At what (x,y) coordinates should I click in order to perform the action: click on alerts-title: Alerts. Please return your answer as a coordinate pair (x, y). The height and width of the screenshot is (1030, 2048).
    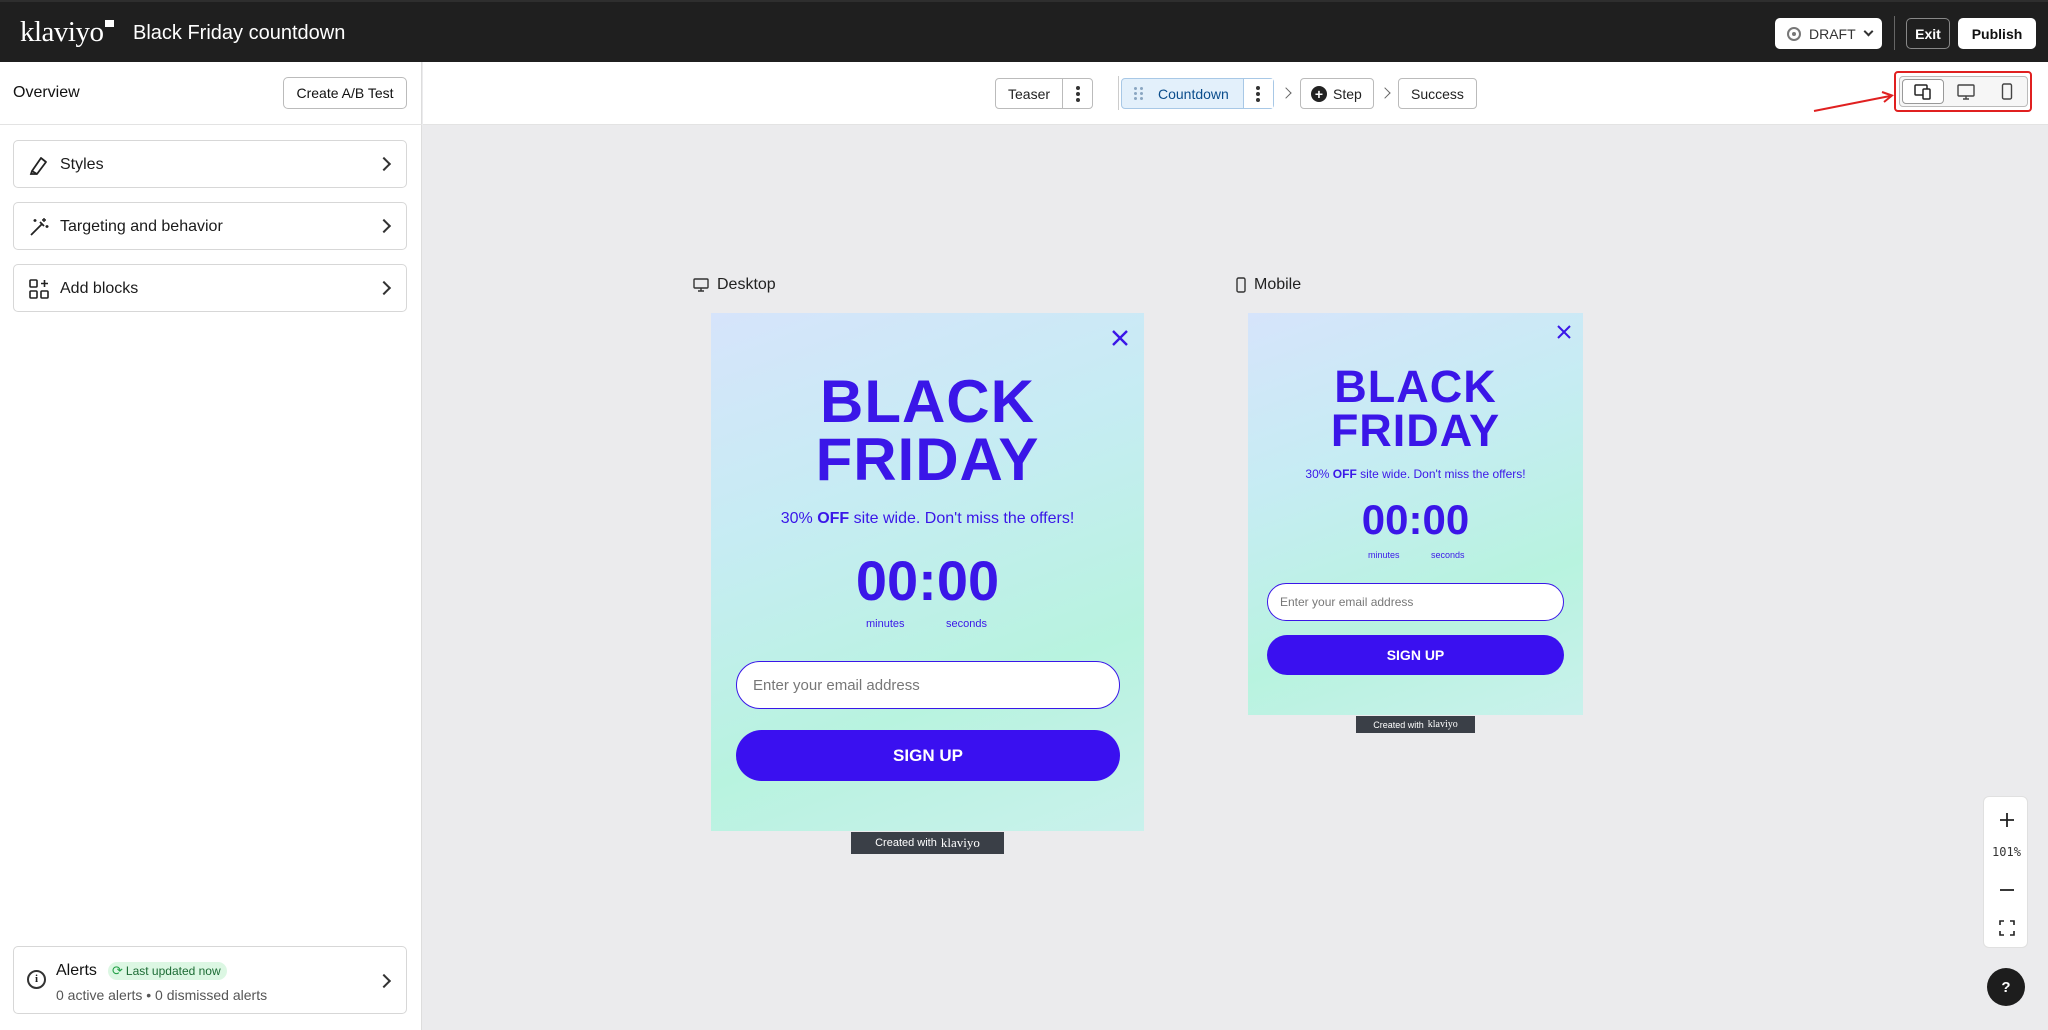
    Looking at the image, I should click on (76, 970).